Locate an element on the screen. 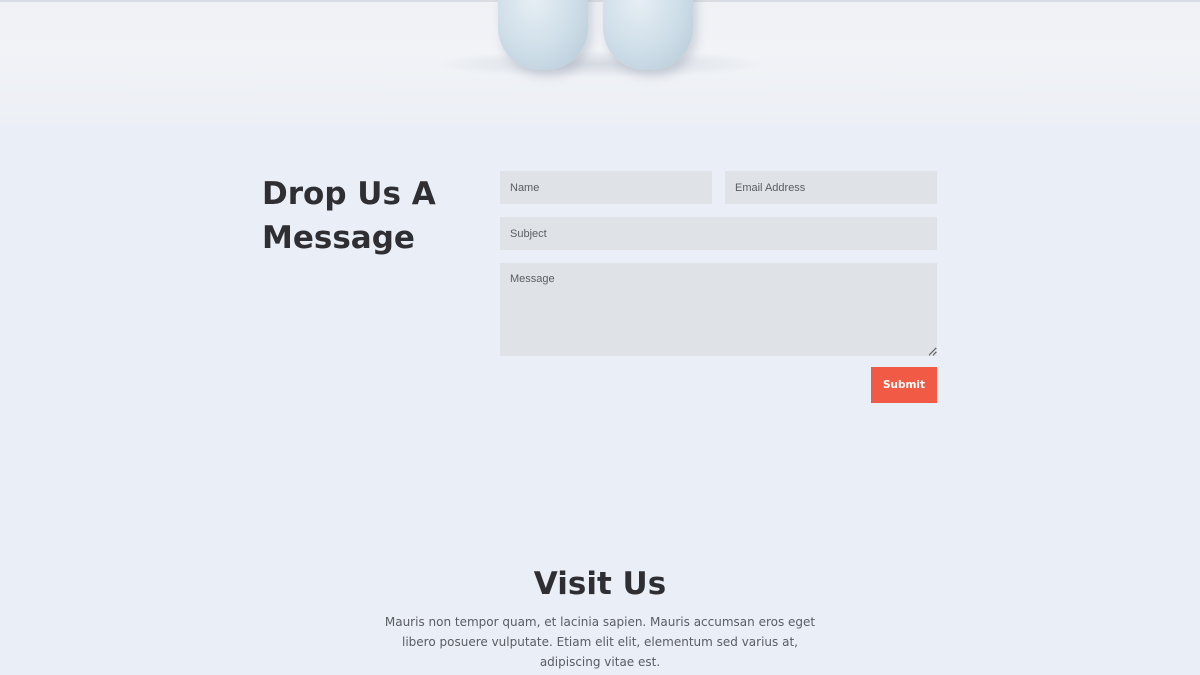 The image size is (1200, 675). email-input is located at coordinates (831, 187).